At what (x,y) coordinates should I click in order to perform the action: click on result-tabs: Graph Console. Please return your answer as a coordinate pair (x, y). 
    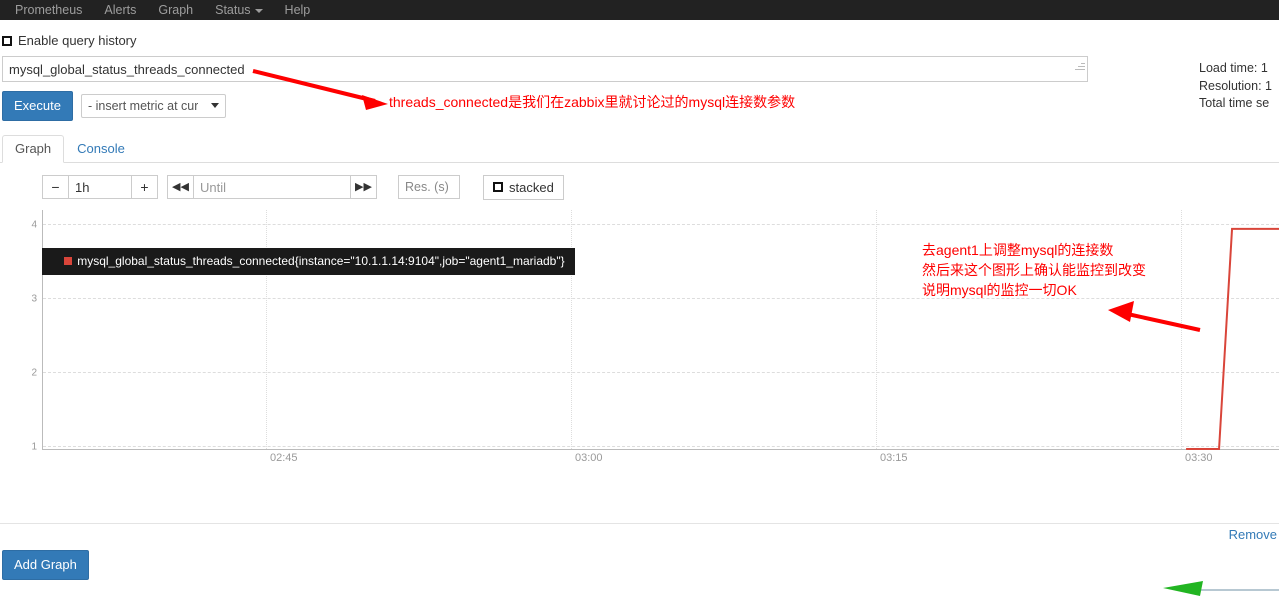
    Looking at the image, I should click on (639, 148).